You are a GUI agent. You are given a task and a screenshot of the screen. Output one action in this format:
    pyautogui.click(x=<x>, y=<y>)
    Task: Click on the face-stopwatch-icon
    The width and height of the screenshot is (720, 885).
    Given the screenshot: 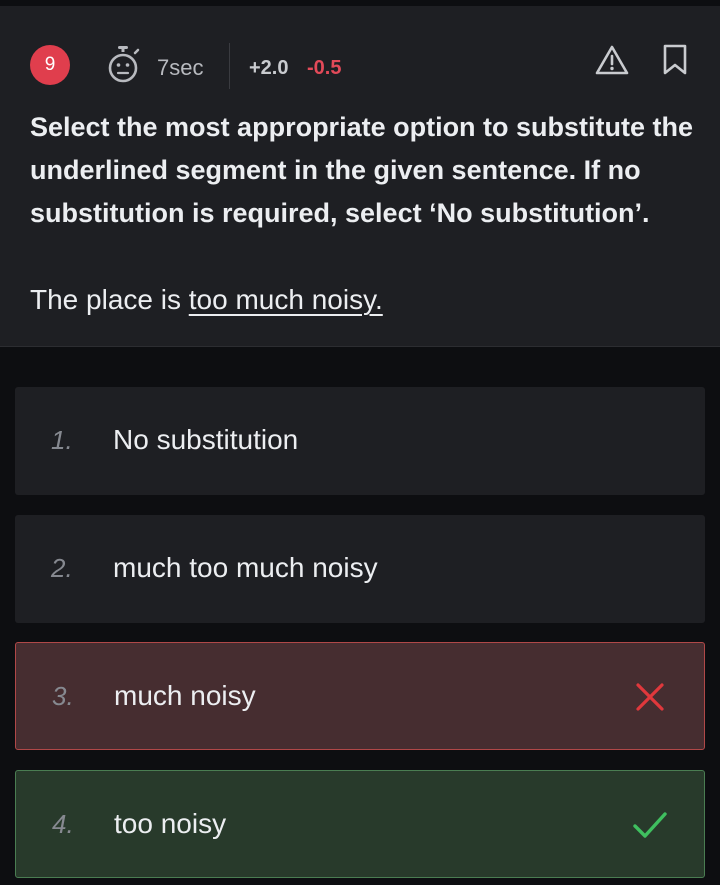 What is the action you would take?
    pyautogui.click(x=124, y=64)
    